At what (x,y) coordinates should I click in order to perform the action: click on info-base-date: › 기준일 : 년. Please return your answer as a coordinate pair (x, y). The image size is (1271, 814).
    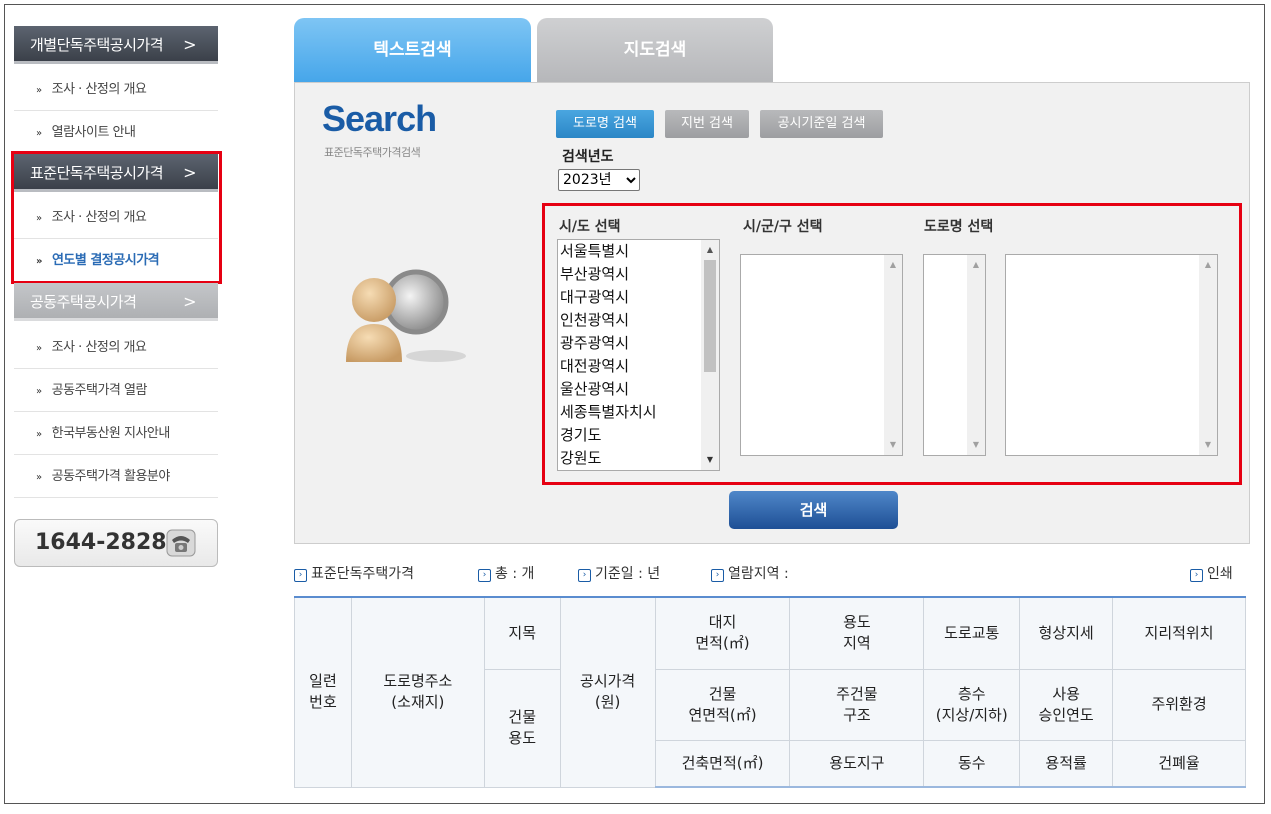
    Looking at the image, I should click on (619, 573).